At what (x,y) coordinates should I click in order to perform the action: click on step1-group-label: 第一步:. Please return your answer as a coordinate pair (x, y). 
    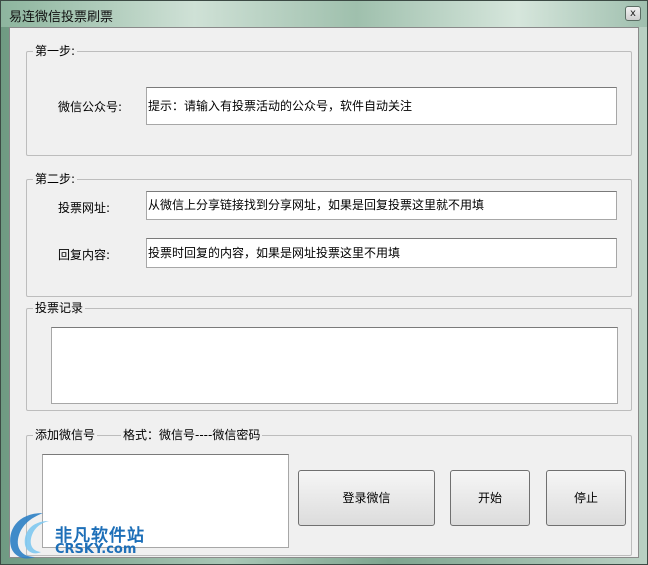
    Looking at the image, I should click on (55, 51).